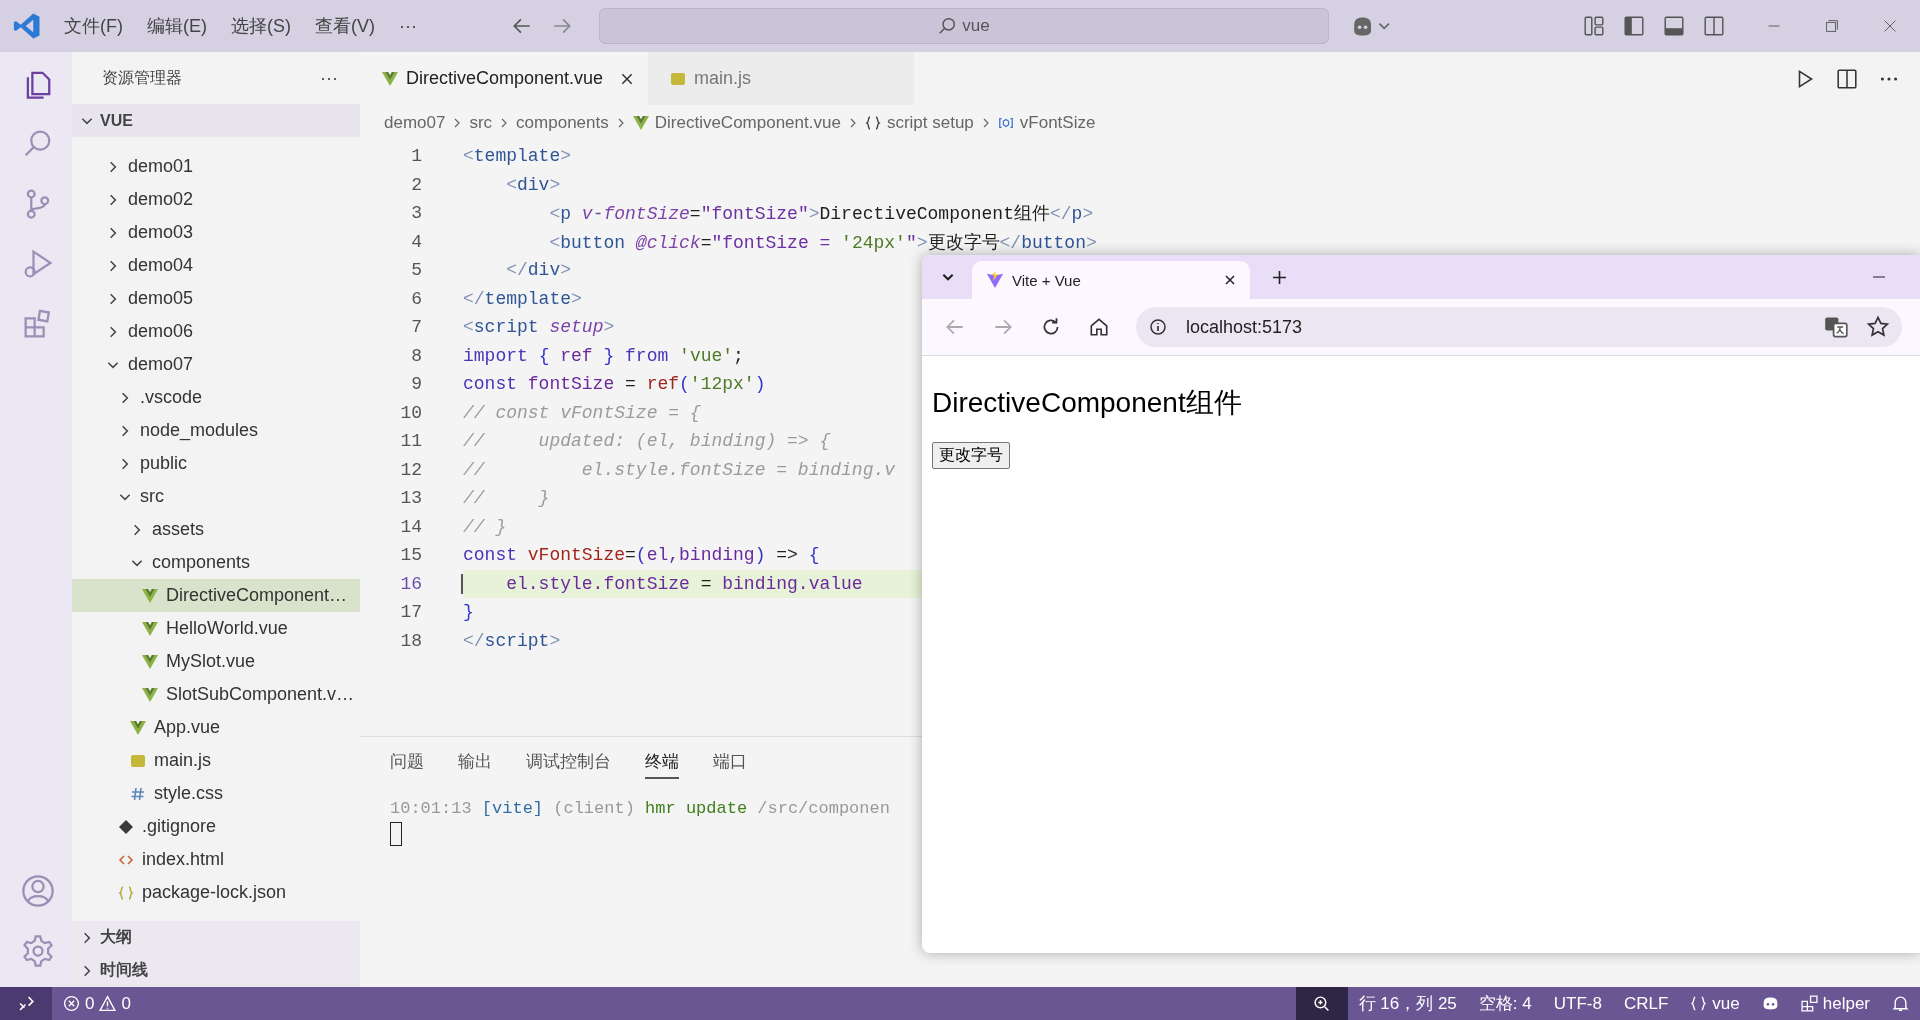 This screenshot has width=1920, height=1020. Describe the element at coordinates (1847, 78) in the screenshot. I see `split-editor-icon` at that location.